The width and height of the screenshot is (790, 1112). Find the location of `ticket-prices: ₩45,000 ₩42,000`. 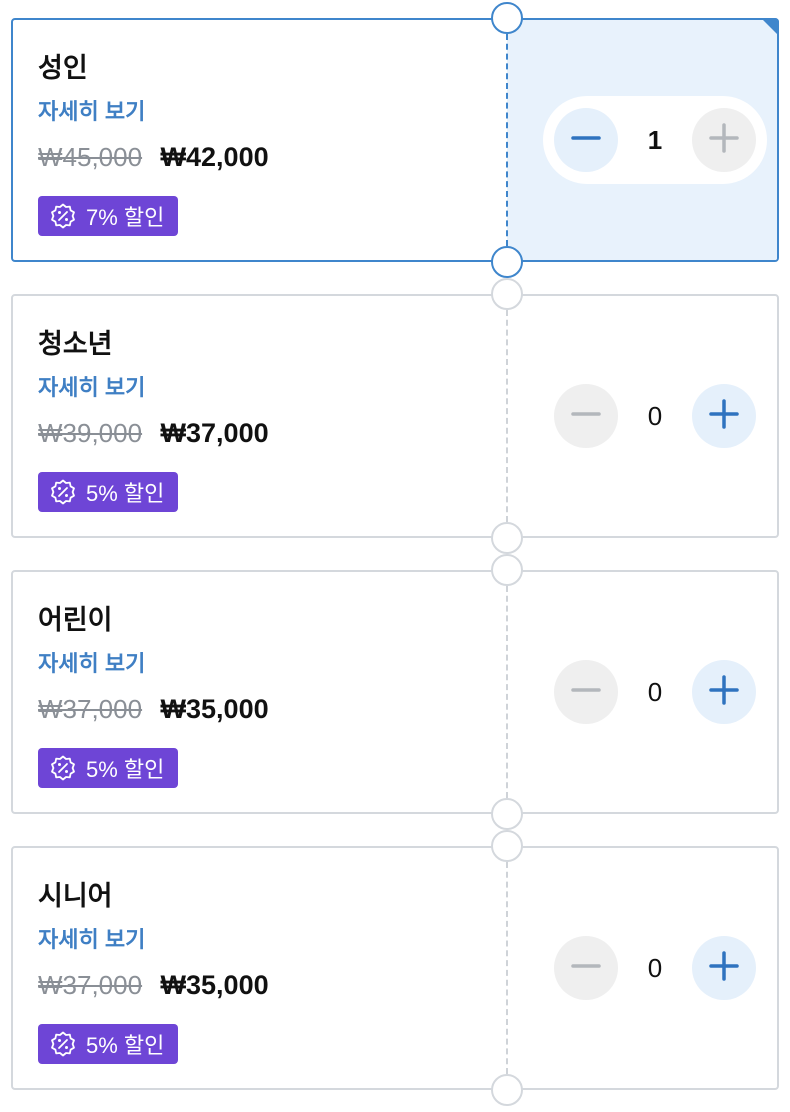

ticket-prices: ₩45,000 ₩42,000 is located at coordinates (153, 157).